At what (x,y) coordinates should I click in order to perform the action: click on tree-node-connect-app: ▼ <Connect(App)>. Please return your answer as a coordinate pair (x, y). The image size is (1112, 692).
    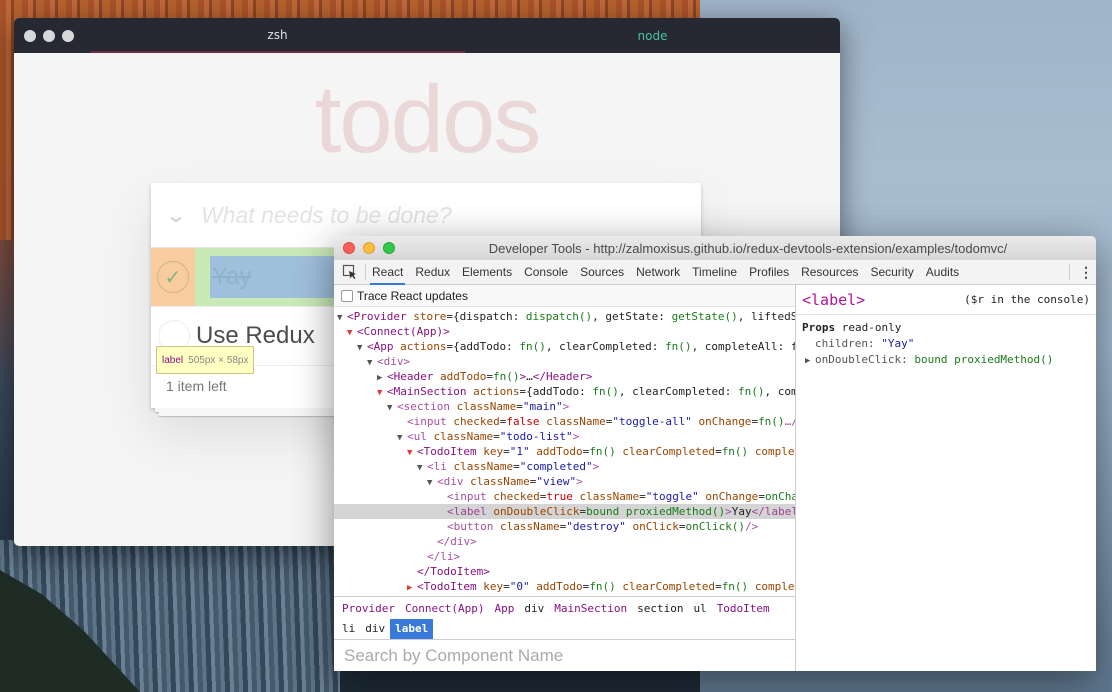
    Looking at the image, I should click on (564, 331).